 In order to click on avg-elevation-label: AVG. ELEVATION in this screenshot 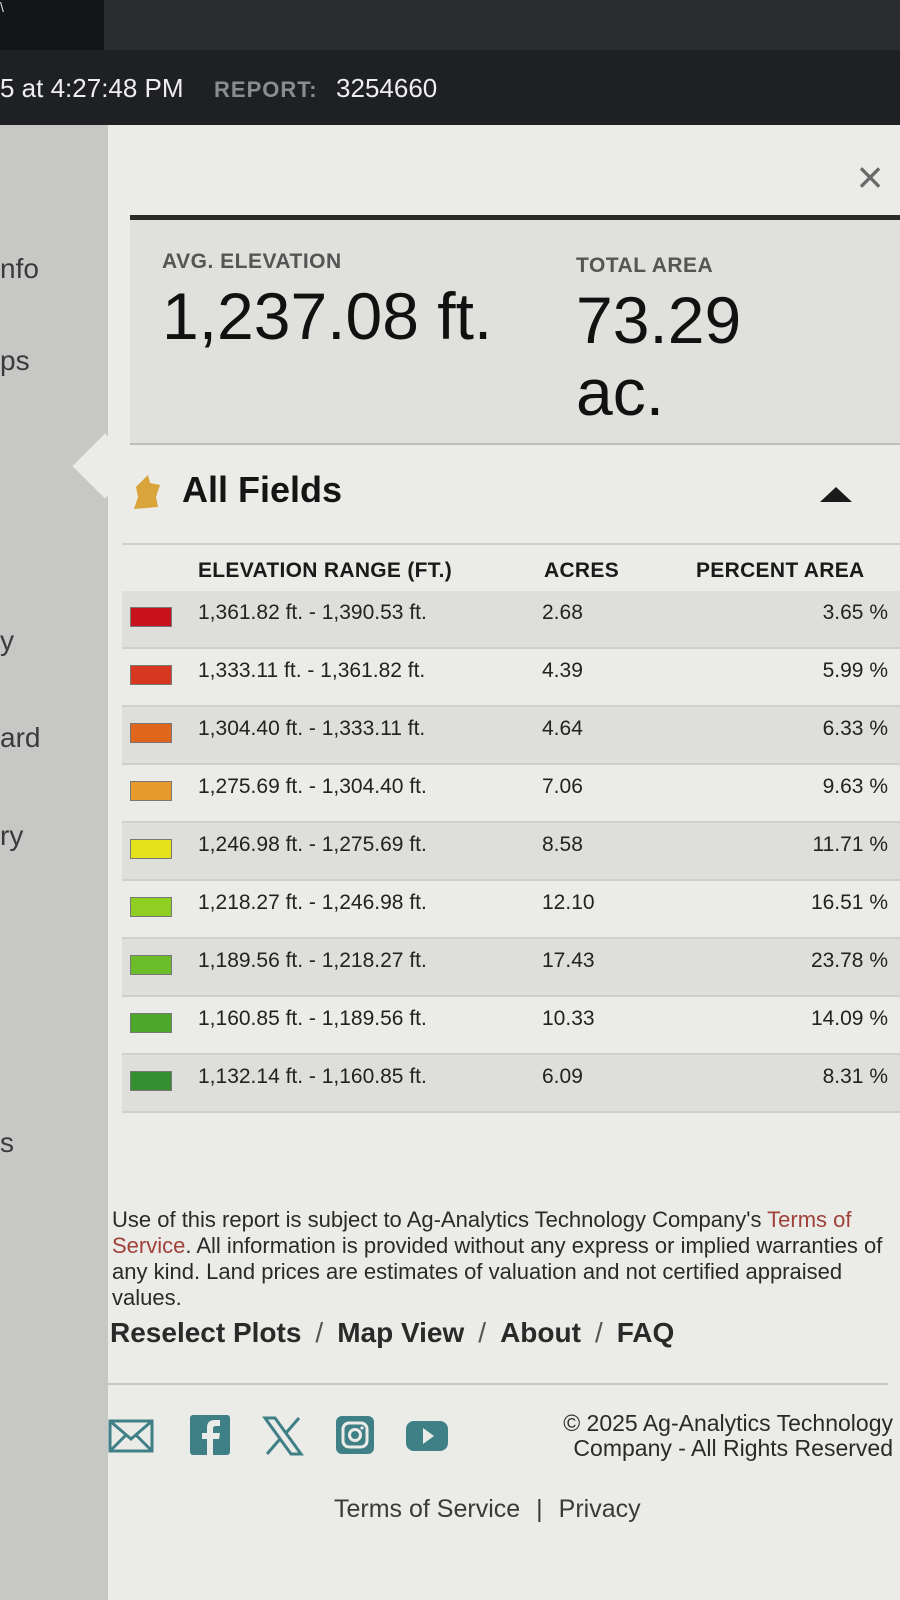, I will do `click(252, 261)`.